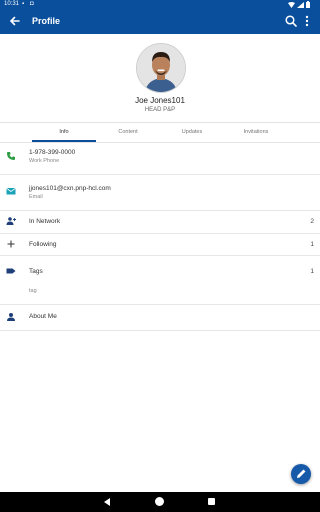  Describe the element at coordinates (160, 318) in the screenshot. I see `about-me-row: About Me` at that location.